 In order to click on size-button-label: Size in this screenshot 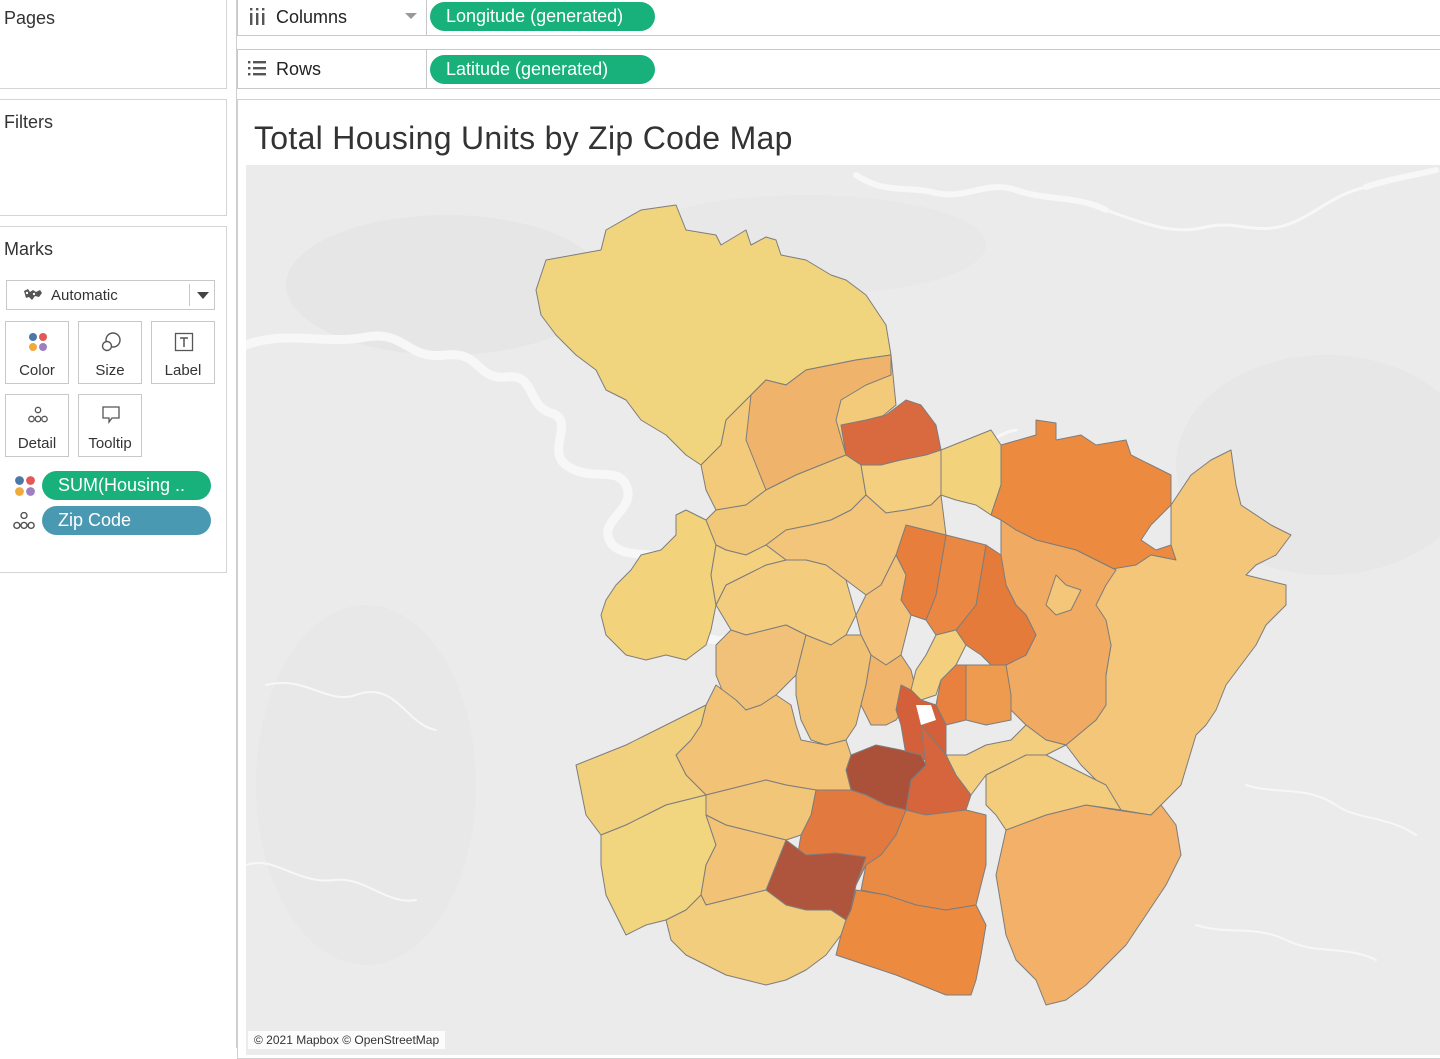, I will do `click(110, 370)`.